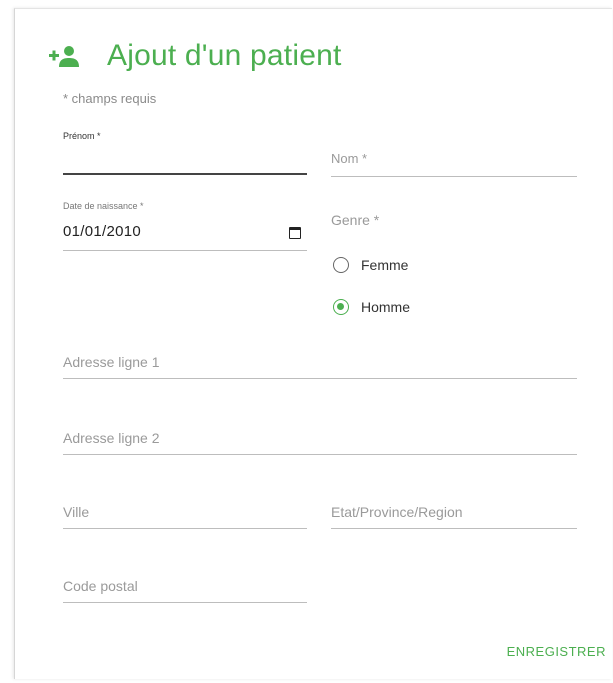 This screenshot has height=683, width=613. What do you see at coordinates (224, 55) in the screenshot?
I see `page-title: Ajout d'un patient` at bounding box center [224, 55].